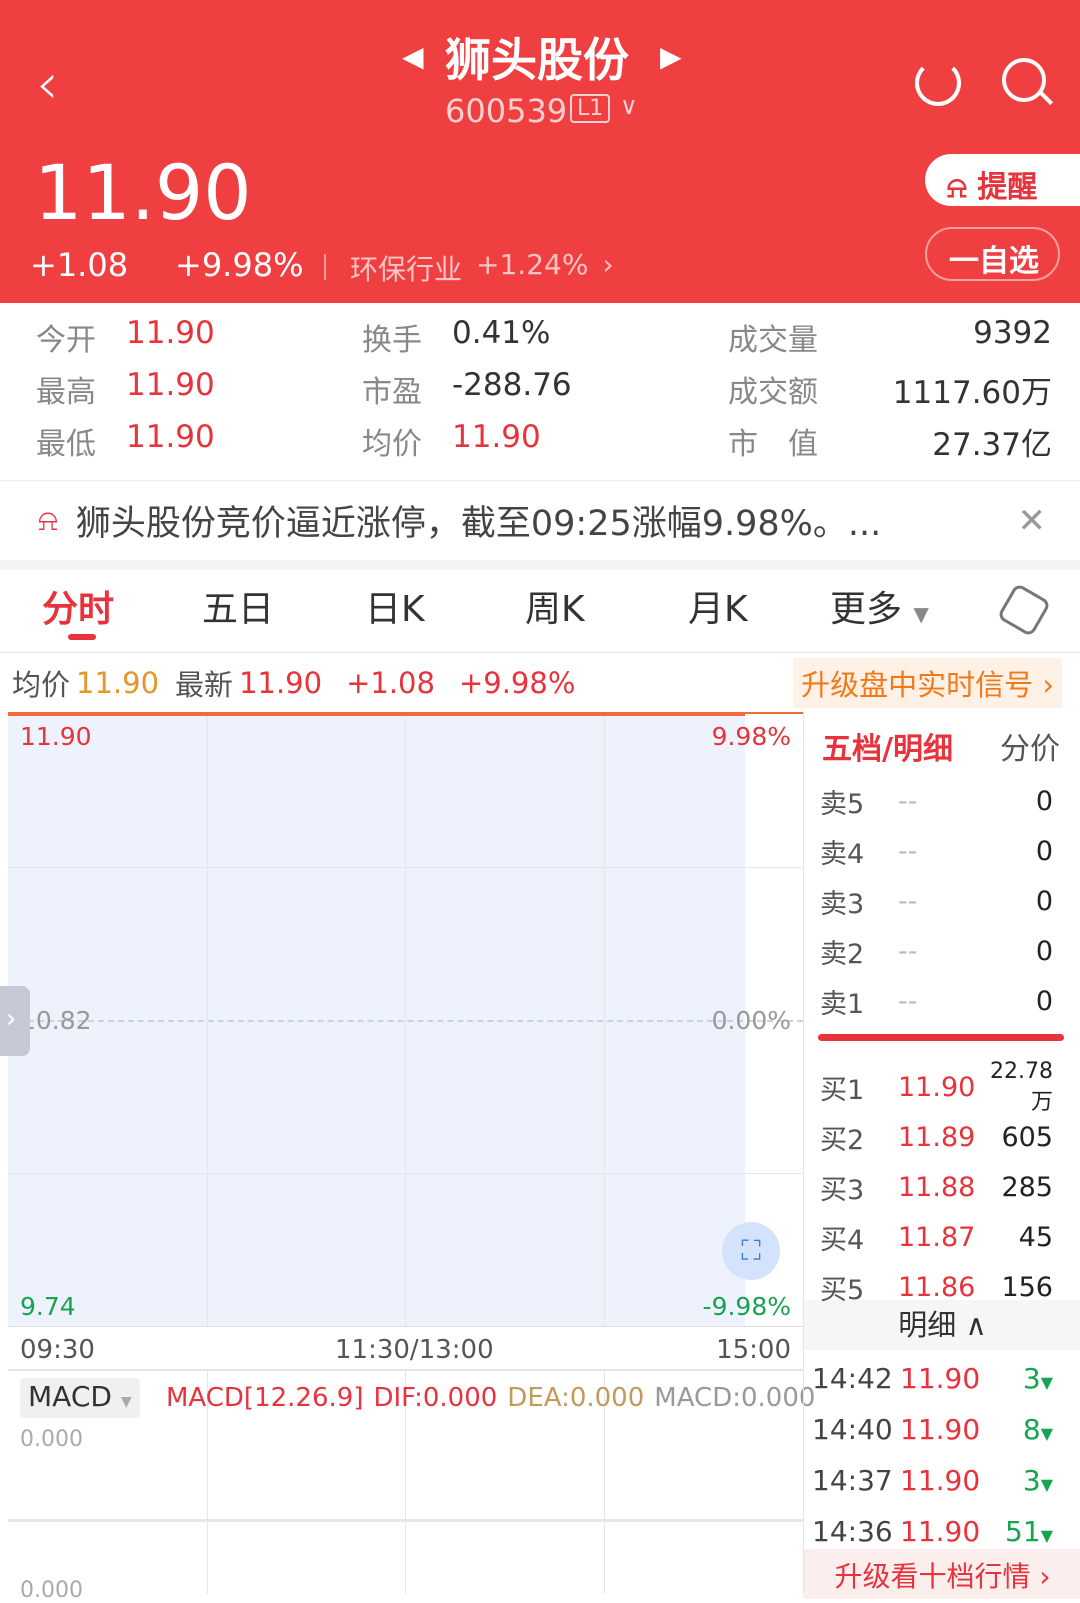 The height and width of the screenshot is (1603, 1080). What do you see at coordinates (1009, 261) in the screenshot?
I see `watchlist-label: 自选` at bounding box center [1009, 261].